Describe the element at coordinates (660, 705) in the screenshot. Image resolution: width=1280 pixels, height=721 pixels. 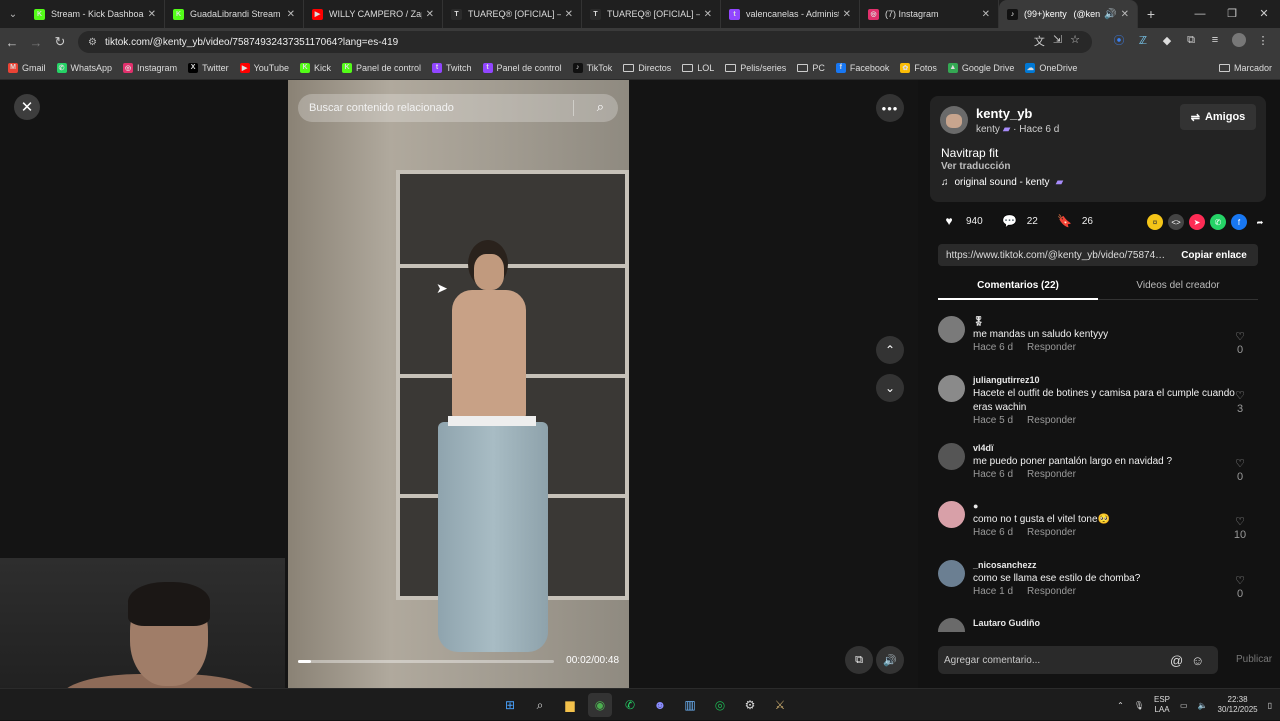
I see `discord-icon: ☻` at that location.